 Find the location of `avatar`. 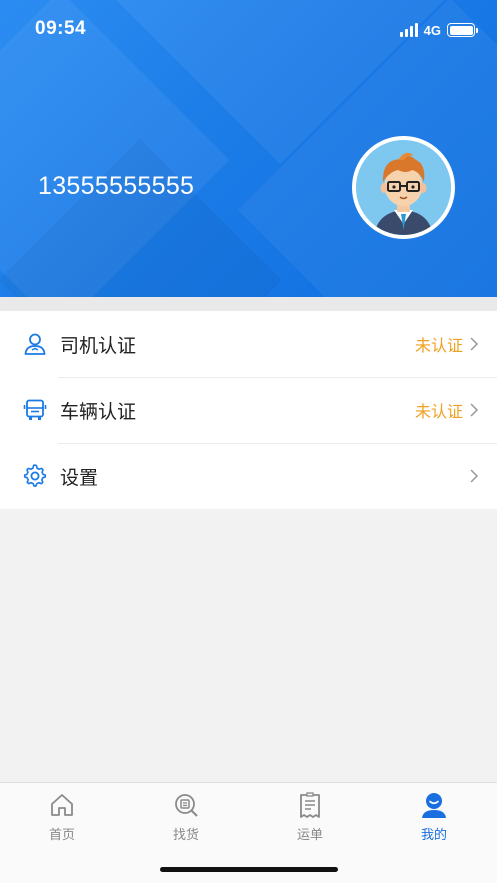

avatar is located at coordinates (403, 187).